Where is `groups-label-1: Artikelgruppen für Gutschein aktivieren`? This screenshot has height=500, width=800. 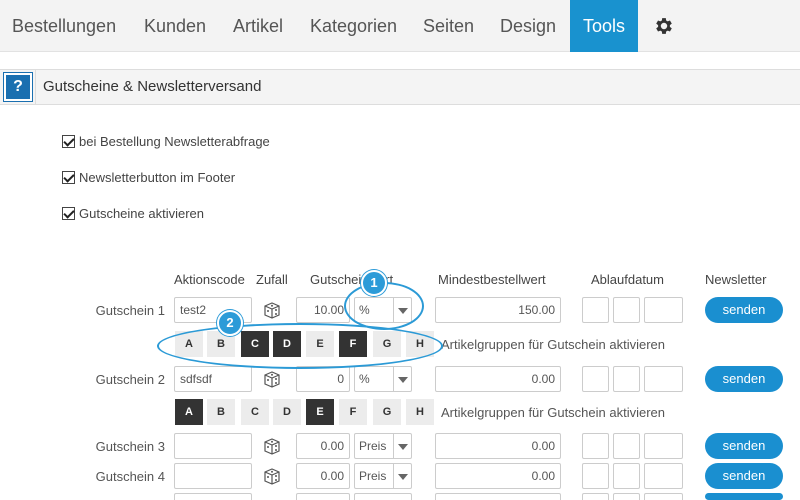 groups-label-1: Artikelgruppen für Gutschein aktivieren is located at coordinates (553, 344).